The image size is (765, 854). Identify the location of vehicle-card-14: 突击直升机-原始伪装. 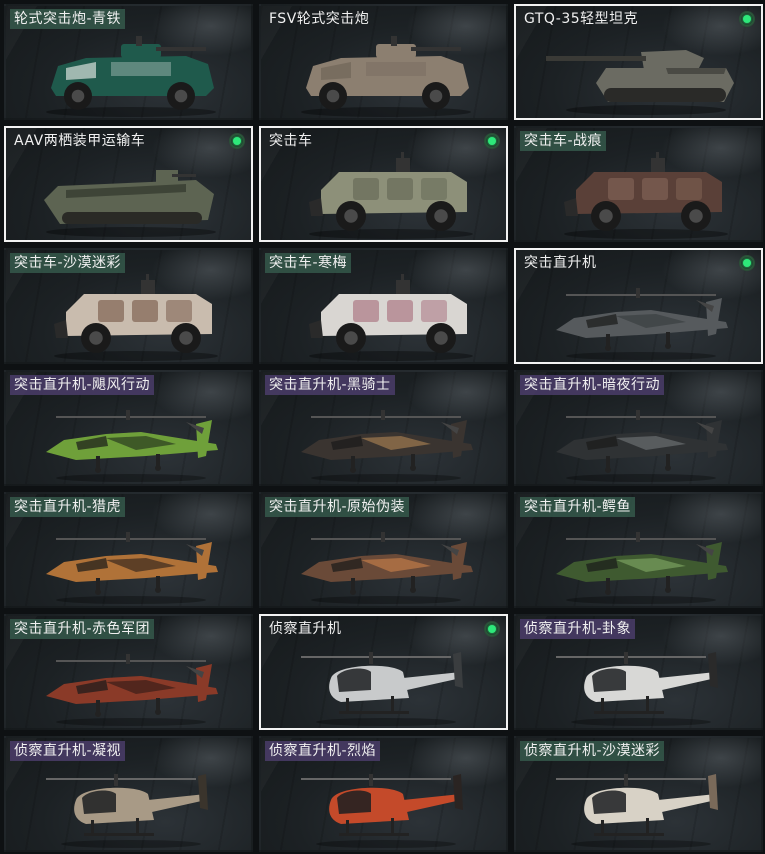
(383, 550).